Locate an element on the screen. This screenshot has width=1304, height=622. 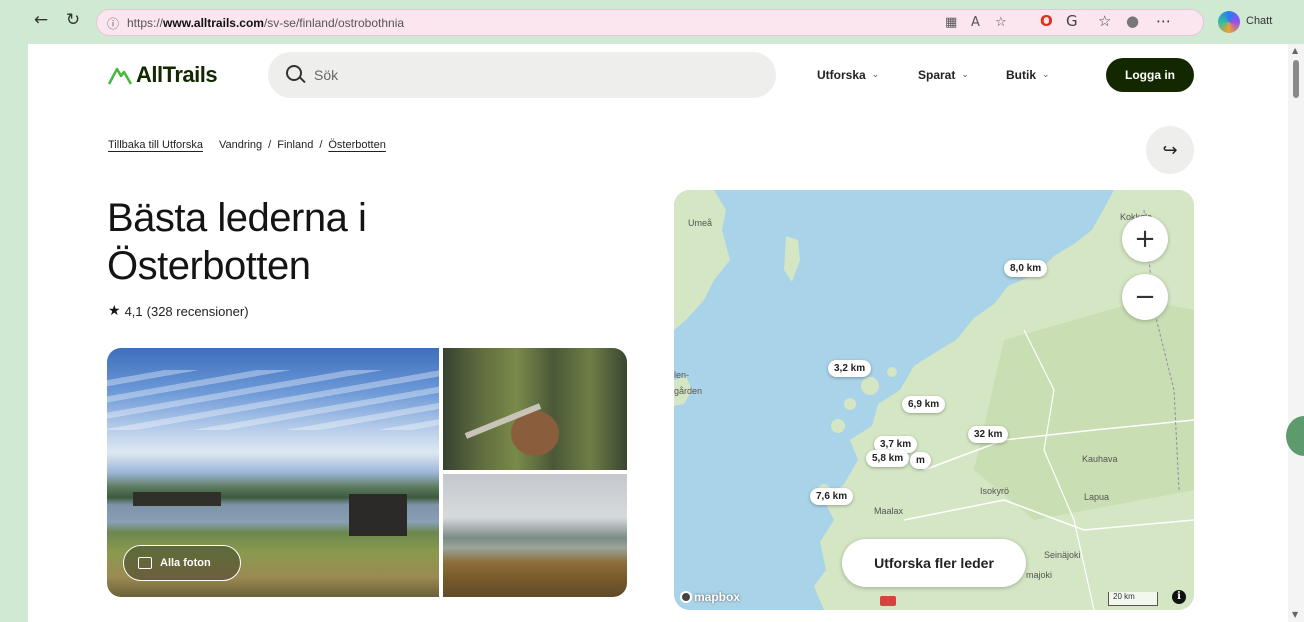
site-info-icon: ⓘ is located at coordinates (113, 23).